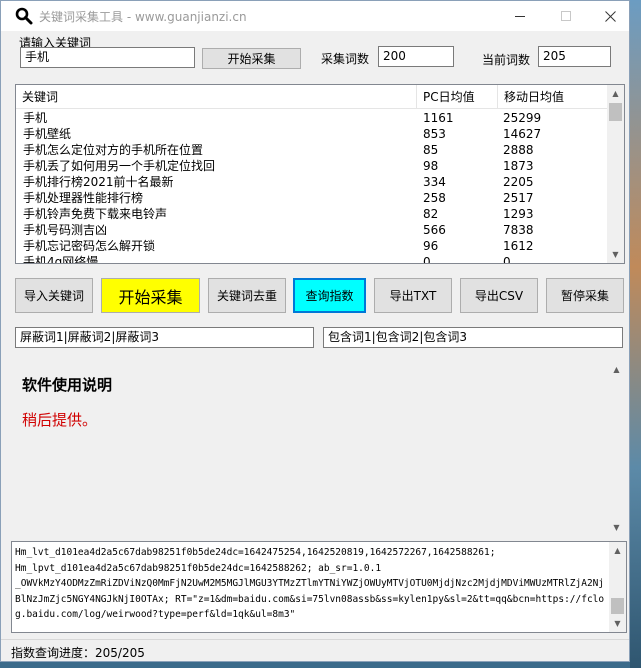 The height and width of the screenshot is (668, 641). I want to click on export-csv-button: 导出CSV, so click(499, 295).